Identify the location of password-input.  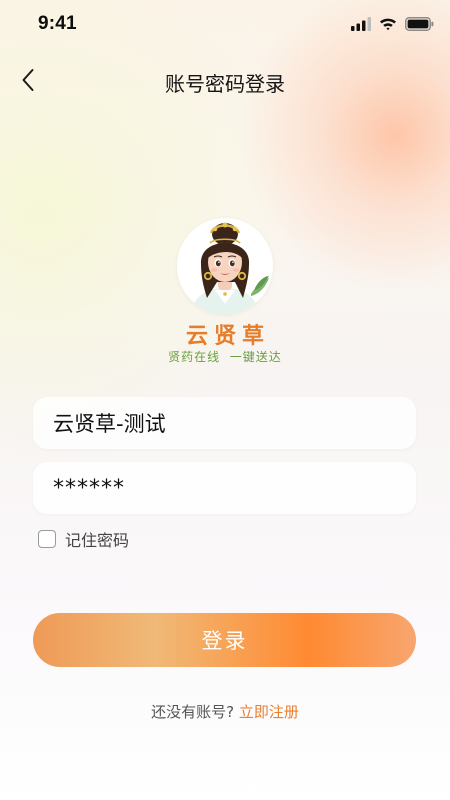
(224, 488).